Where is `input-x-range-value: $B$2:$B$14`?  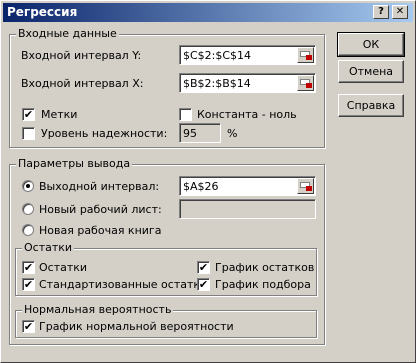 input-x-range-value: $B$2:$B$14 is located at coordinates (217, 83).